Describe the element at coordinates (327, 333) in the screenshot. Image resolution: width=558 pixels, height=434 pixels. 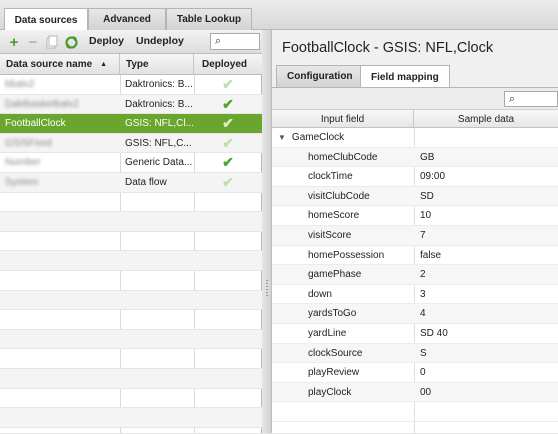
I see `input-field-name: yardLine` at that location.